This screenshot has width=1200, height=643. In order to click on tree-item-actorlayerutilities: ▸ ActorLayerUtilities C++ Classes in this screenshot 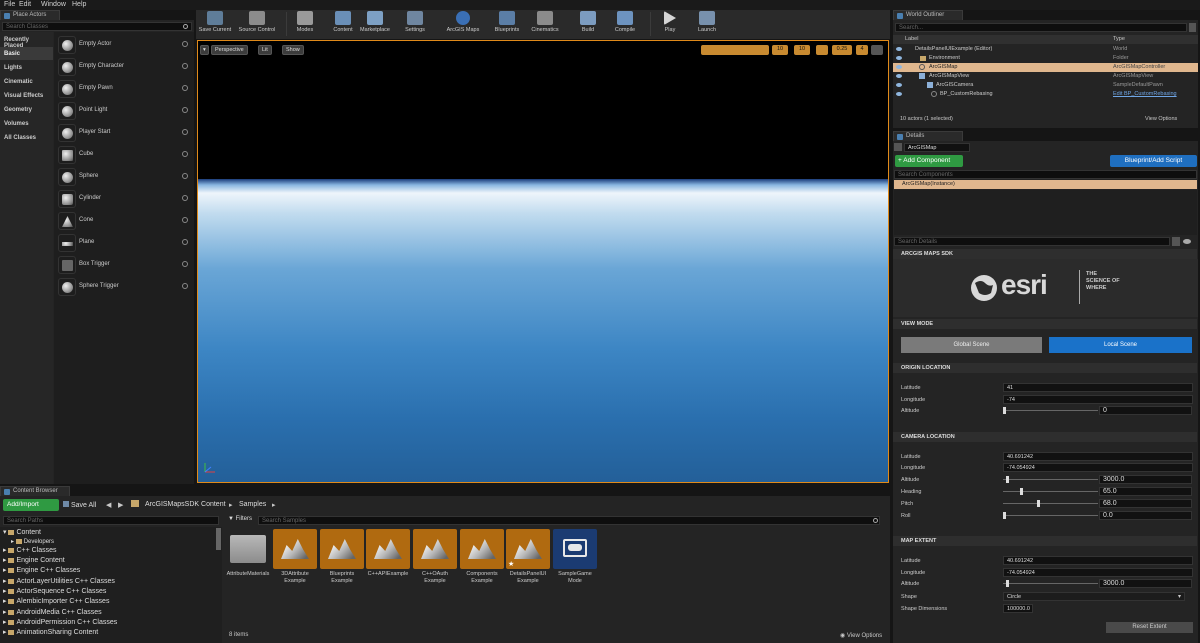, I will do `click(59, 581)`.